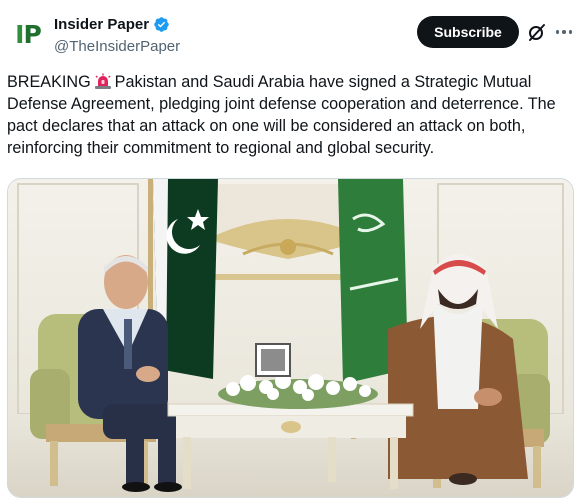 This screenshot has width=584, height=501. Describe the element at coordinates (117, 46) in the screenshot. I see `handle: @TheInsiderPaper` at that location.